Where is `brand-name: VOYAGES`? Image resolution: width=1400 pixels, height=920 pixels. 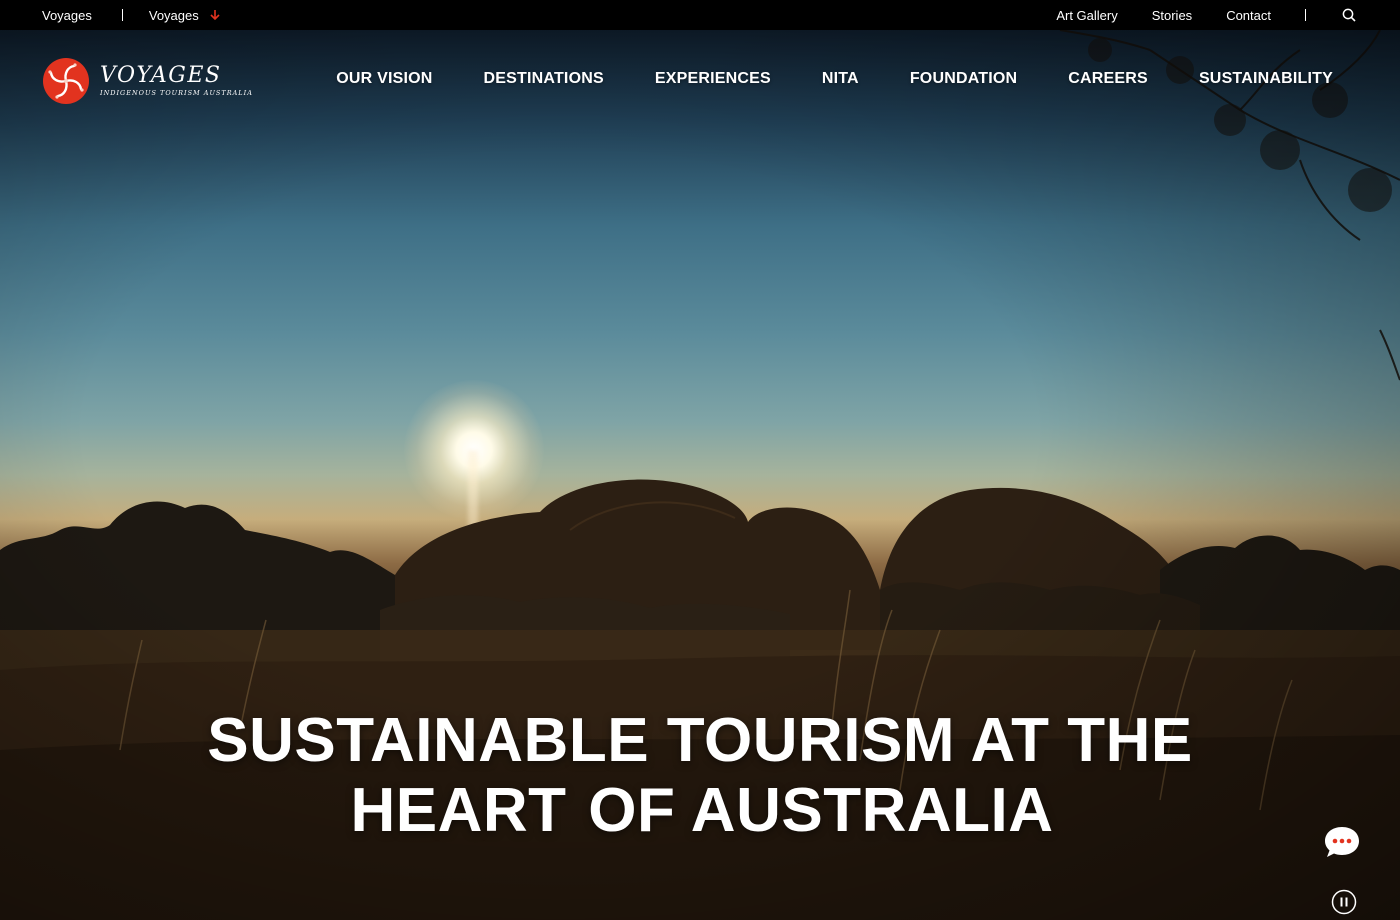
brand-name: VOYAGES is located at coordinates (161, 75).